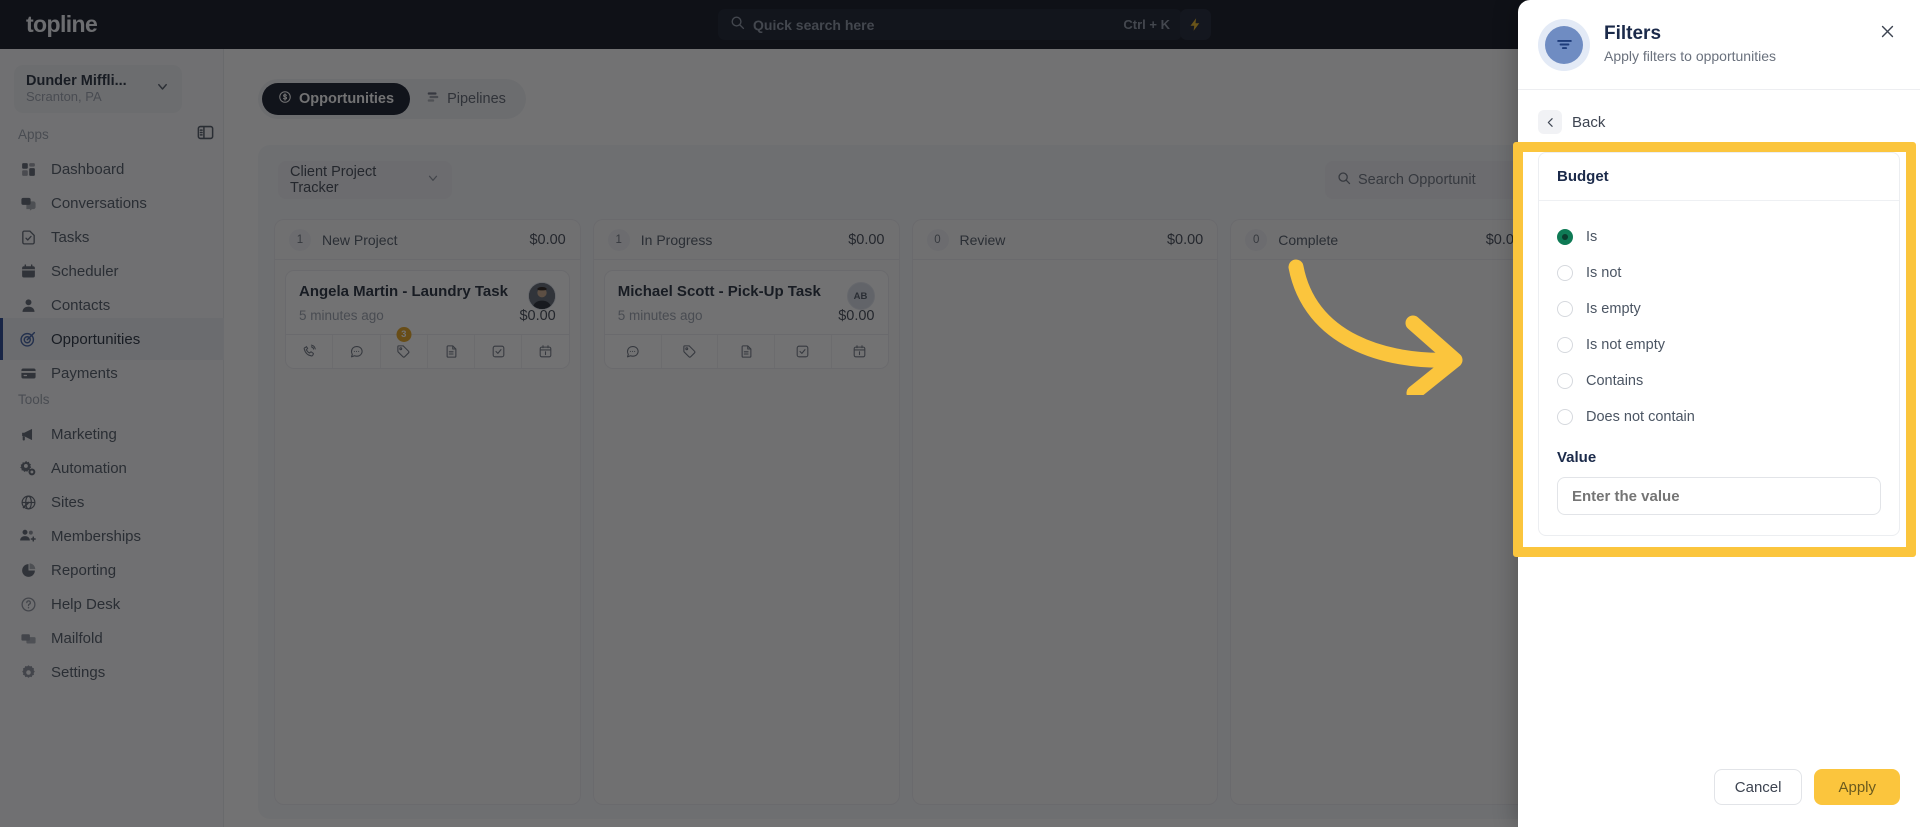  What do you see at coordinates (1633, 34) in the screenshot?
I see `filters-panel-title: Filters` at bounding box center [1633, 34].